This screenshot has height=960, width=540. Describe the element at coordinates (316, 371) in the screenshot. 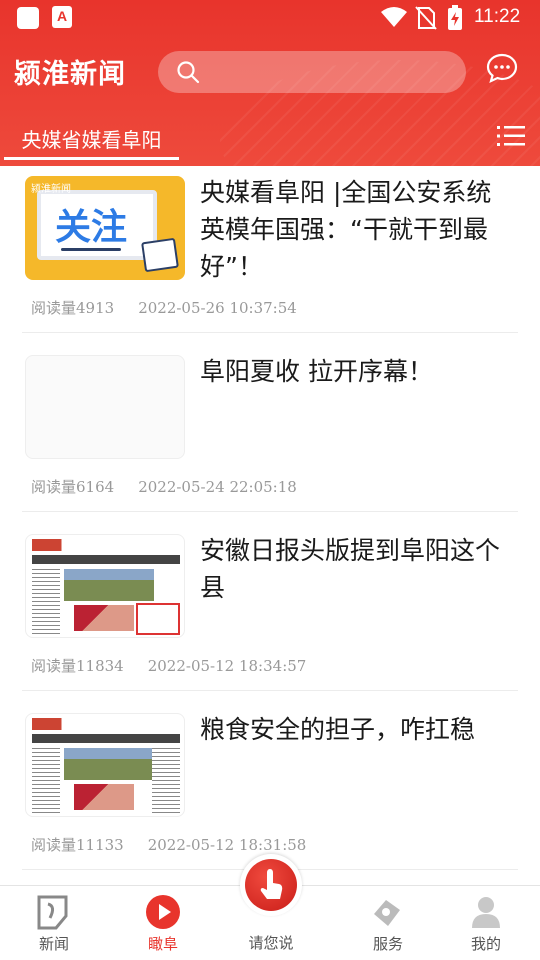

I see `news-title: 阜阳夏收 拉开序幕！` at that location.